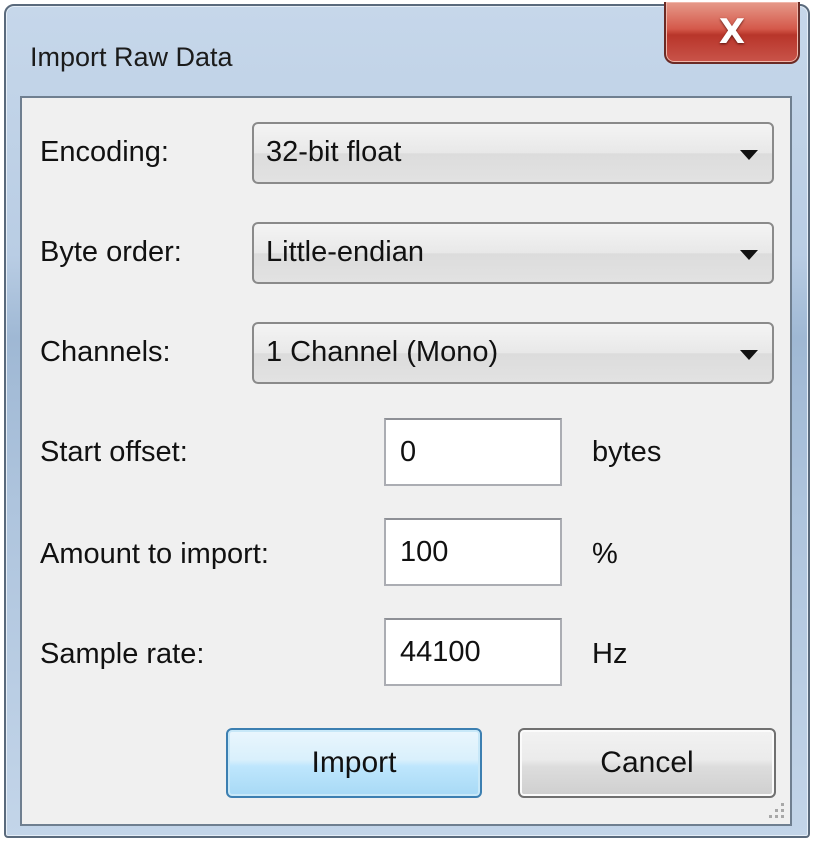 The image size is (818, 845). Describe the element at coordinates (513, 153) in the screenshot. I see `encoding-dropdown: 32-bit float` at that location.